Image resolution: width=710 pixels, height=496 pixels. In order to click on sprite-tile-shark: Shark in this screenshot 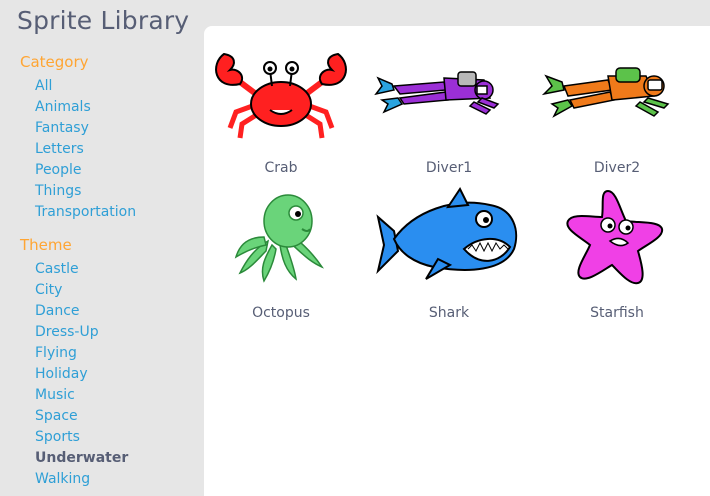, I will do `click(449, 254)`.